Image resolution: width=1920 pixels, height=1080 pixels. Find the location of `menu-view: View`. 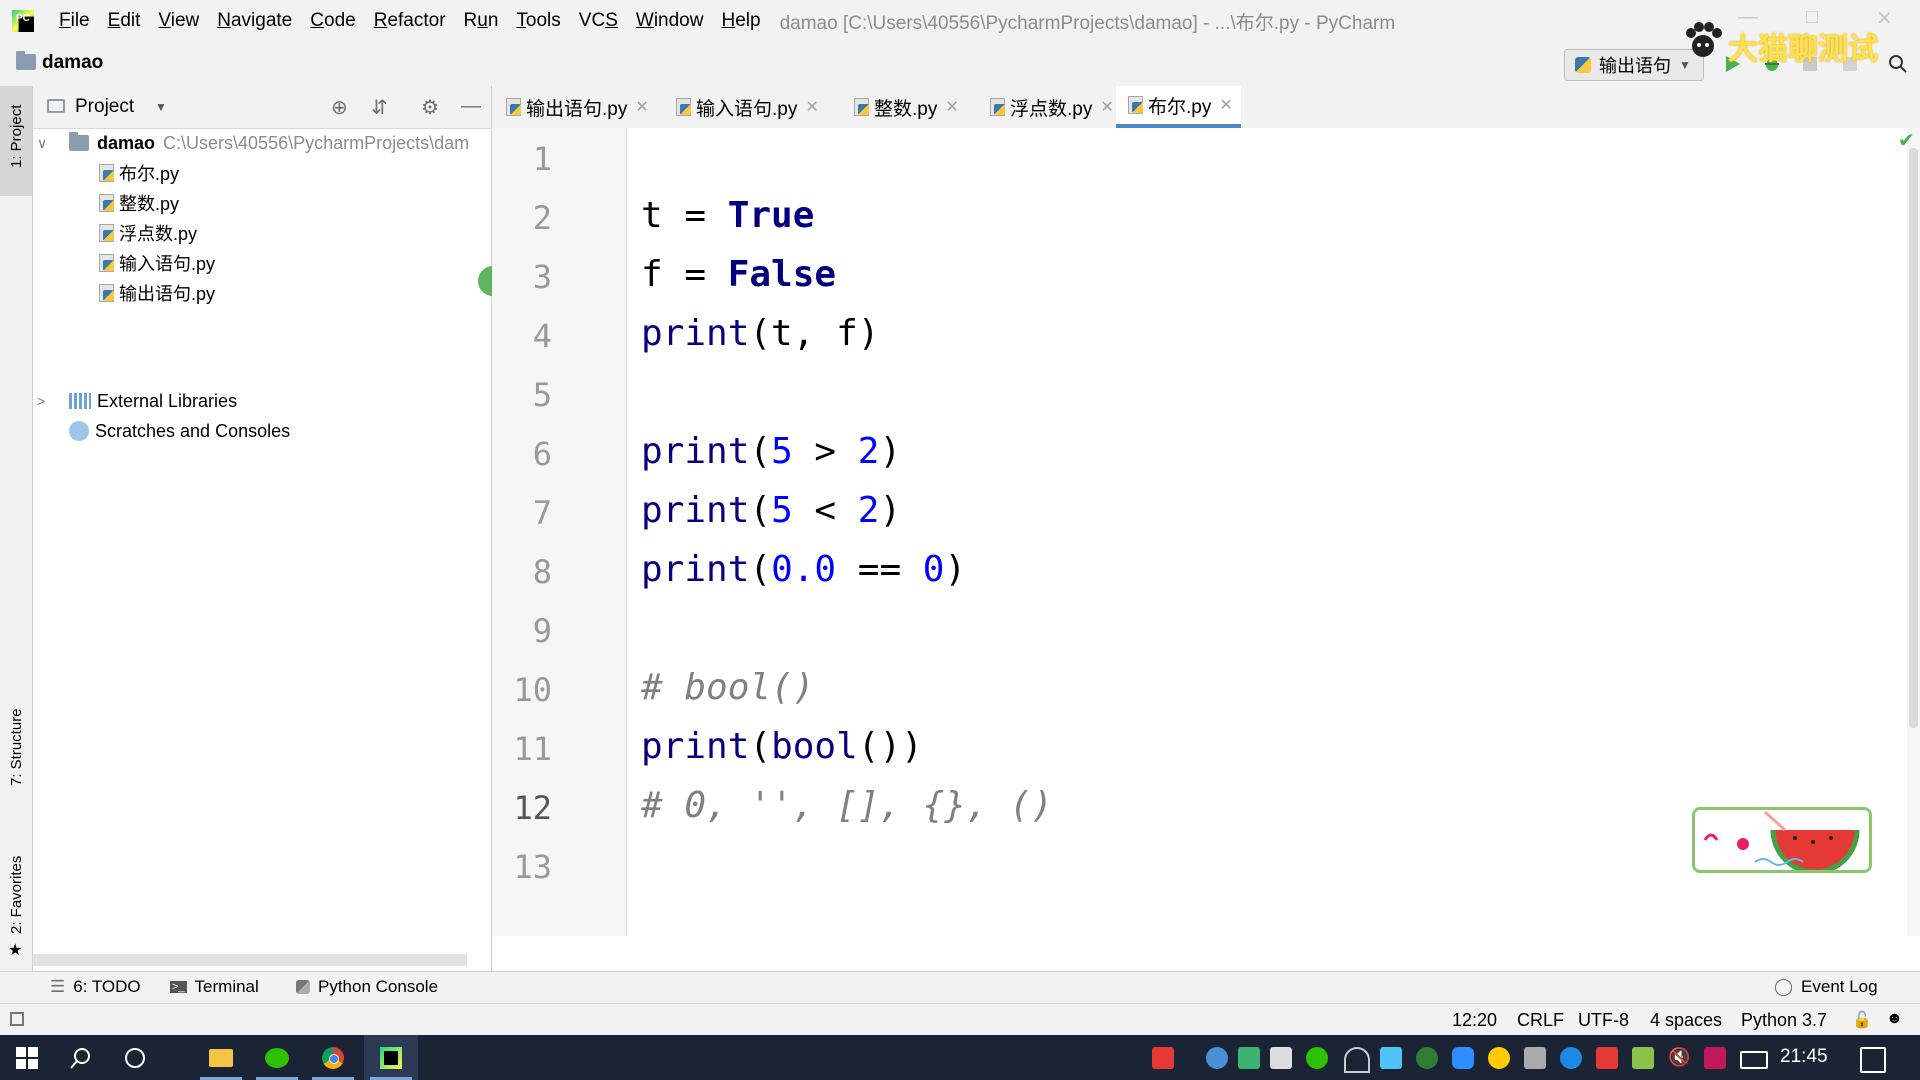

menu-view: View is located at coordinates (178, 21).